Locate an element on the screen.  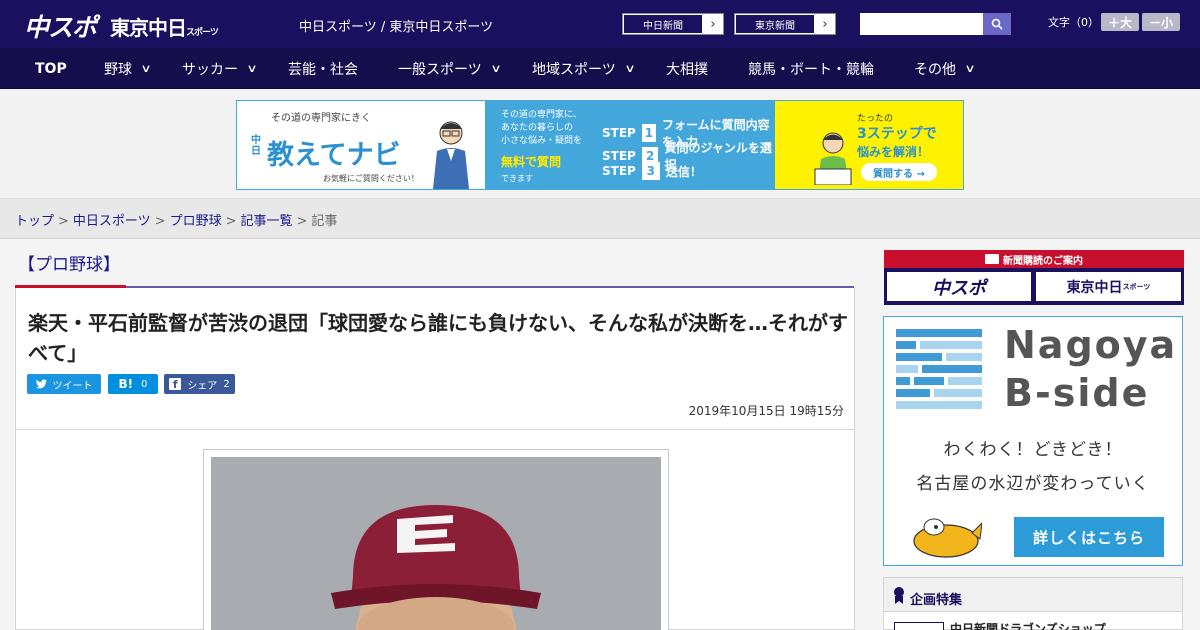
tweet-button: ツイート is located at coordinates (64, 384).